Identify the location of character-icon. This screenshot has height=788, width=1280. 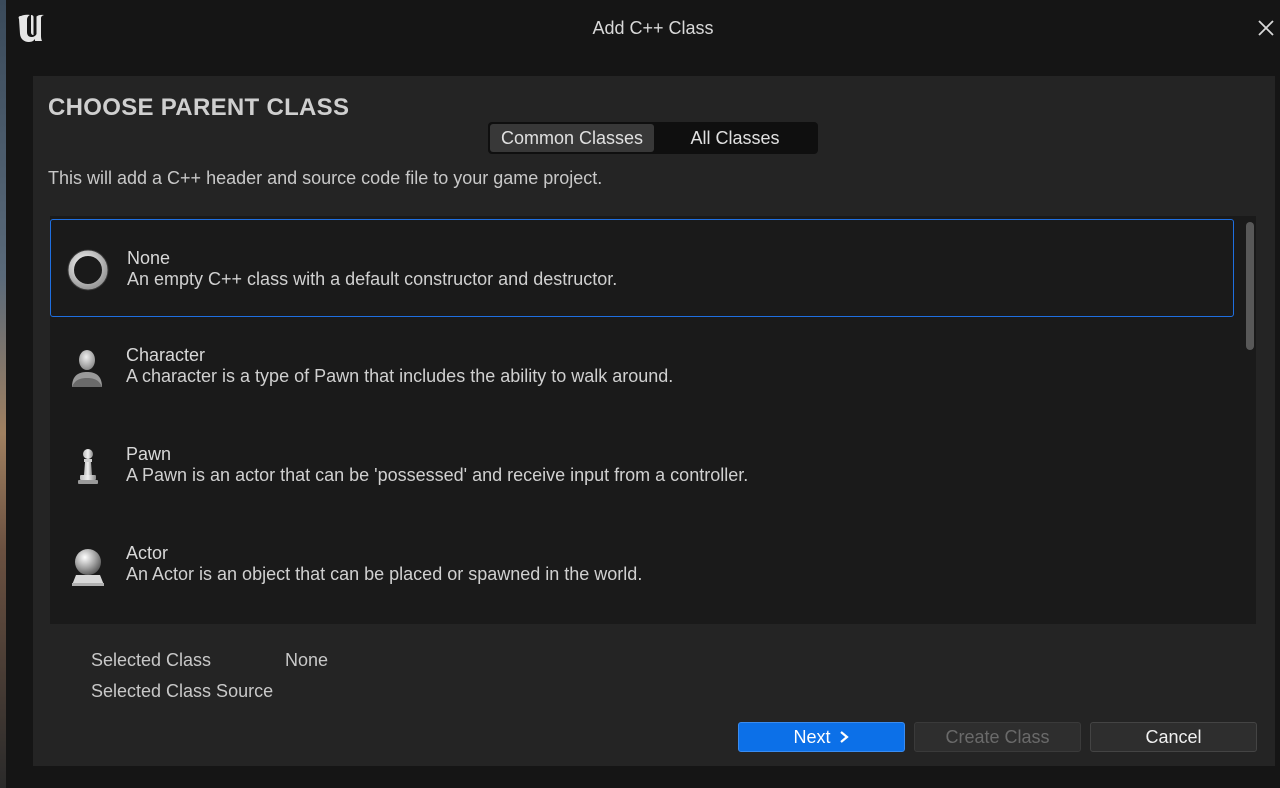
(87, 368).